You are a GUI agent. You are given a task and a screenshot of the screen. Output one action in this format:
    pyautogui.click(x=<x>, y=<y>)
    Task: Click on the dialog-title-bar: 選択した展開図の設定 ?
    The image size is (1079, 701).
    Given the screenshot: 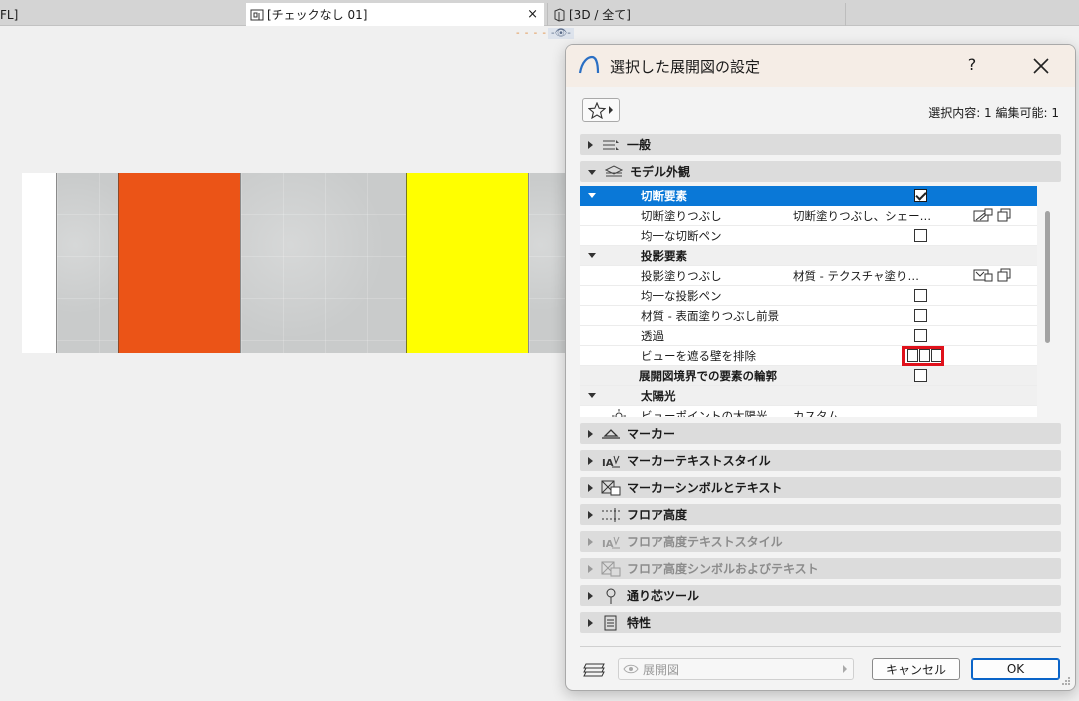 What is the action you would take?
    pyautogui.click(x=820, y=66)
    